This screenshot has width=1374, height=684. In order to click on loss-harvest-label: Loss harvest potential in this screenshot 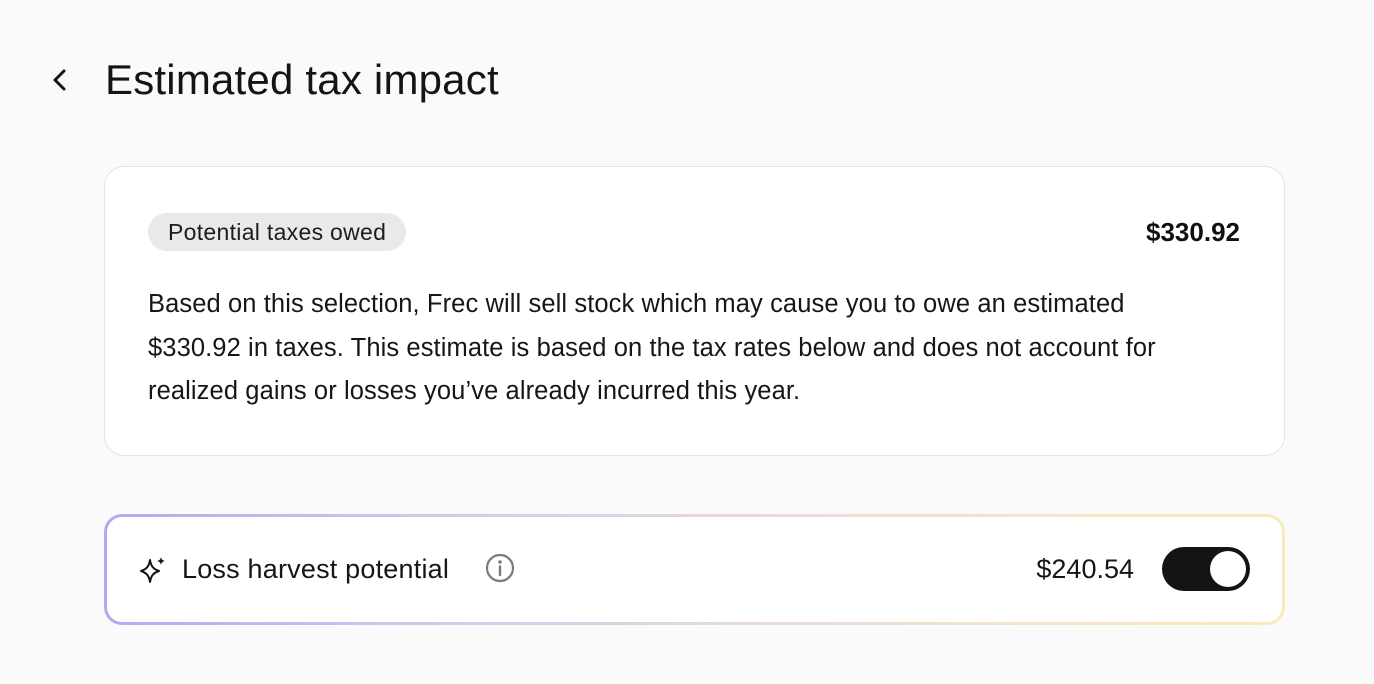, I will do `click(316, 569)`.